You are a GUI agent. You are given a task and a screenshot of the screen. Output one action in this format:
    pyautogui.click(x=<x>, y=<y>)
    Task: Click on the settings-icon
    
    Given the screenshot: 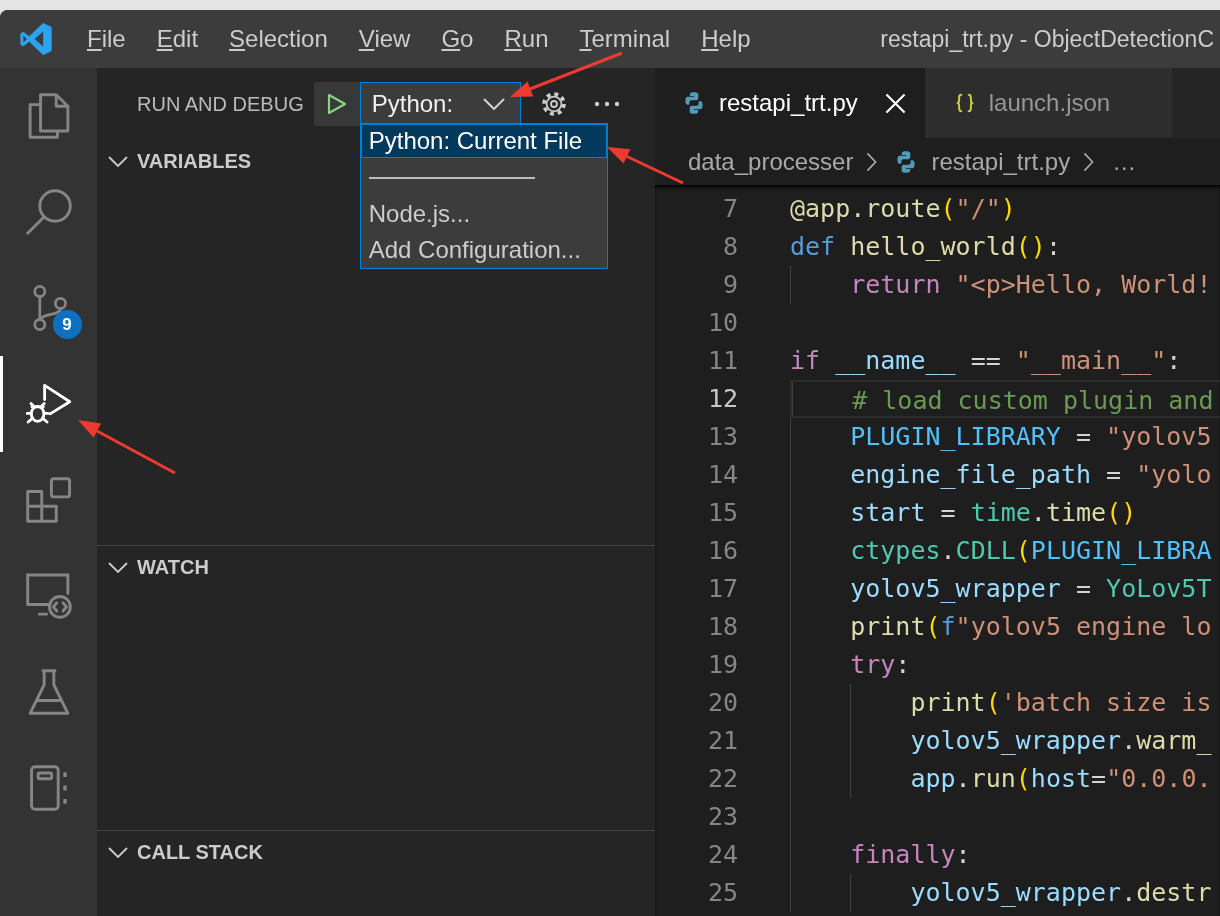 What is the action you would take?
    pyautogui.click(x=553, y=104)
    